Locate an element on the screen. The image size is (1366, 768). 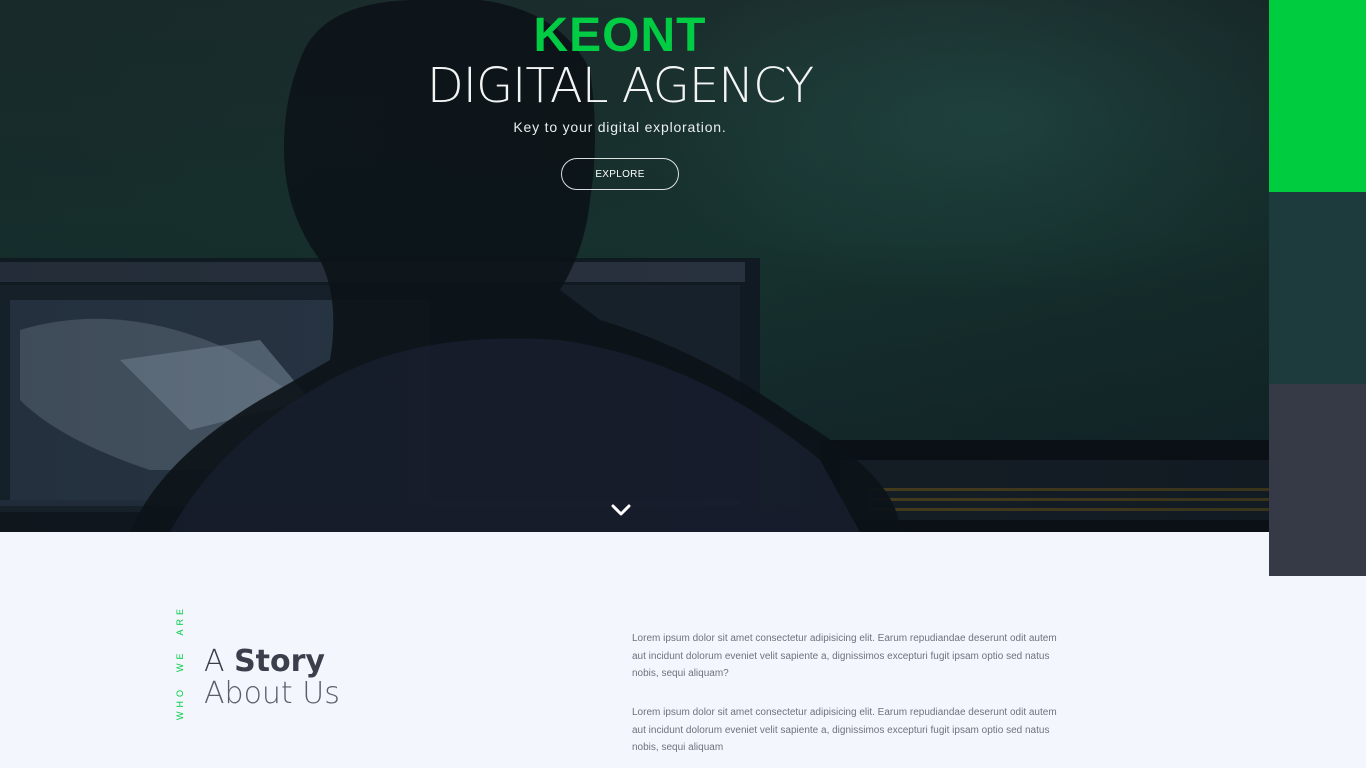
chevron-down-icon is located at coordinates (621, 510).